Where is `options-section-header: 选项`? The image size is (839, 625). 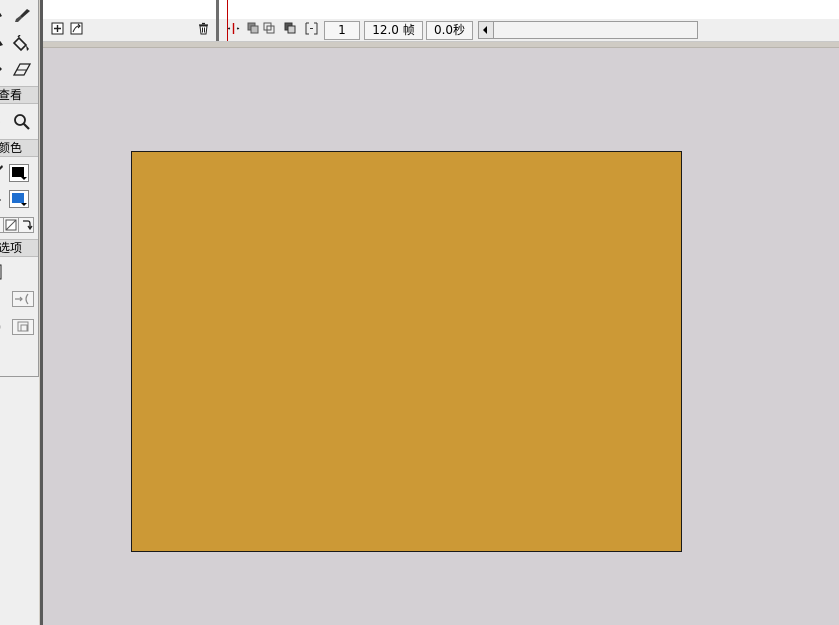 options-section-header: 选项 is located at coordinates (19, 248).